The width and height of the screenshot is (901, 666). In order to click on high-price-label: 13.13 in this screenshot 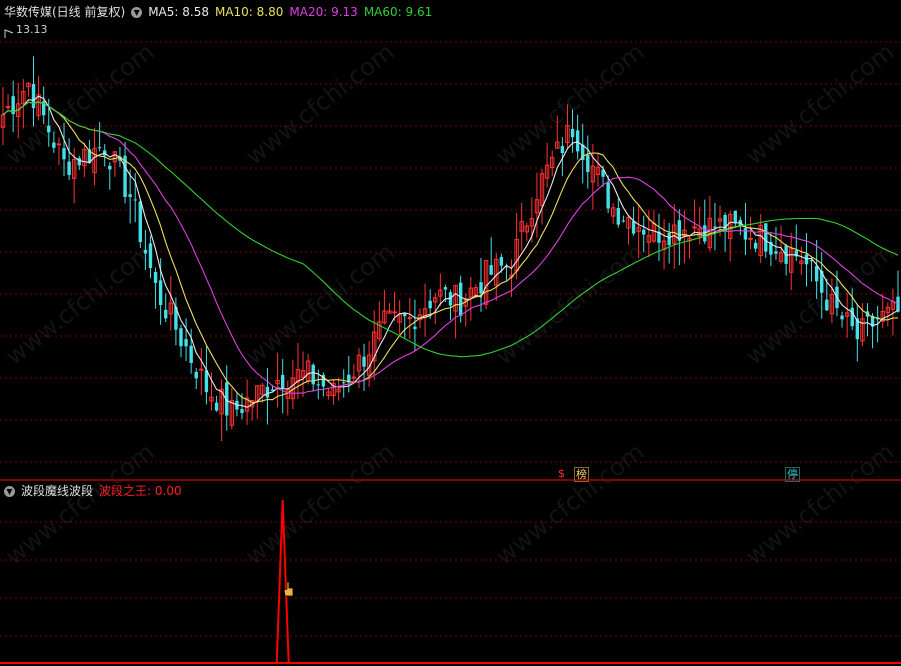, I will do `click(32, 29)`.